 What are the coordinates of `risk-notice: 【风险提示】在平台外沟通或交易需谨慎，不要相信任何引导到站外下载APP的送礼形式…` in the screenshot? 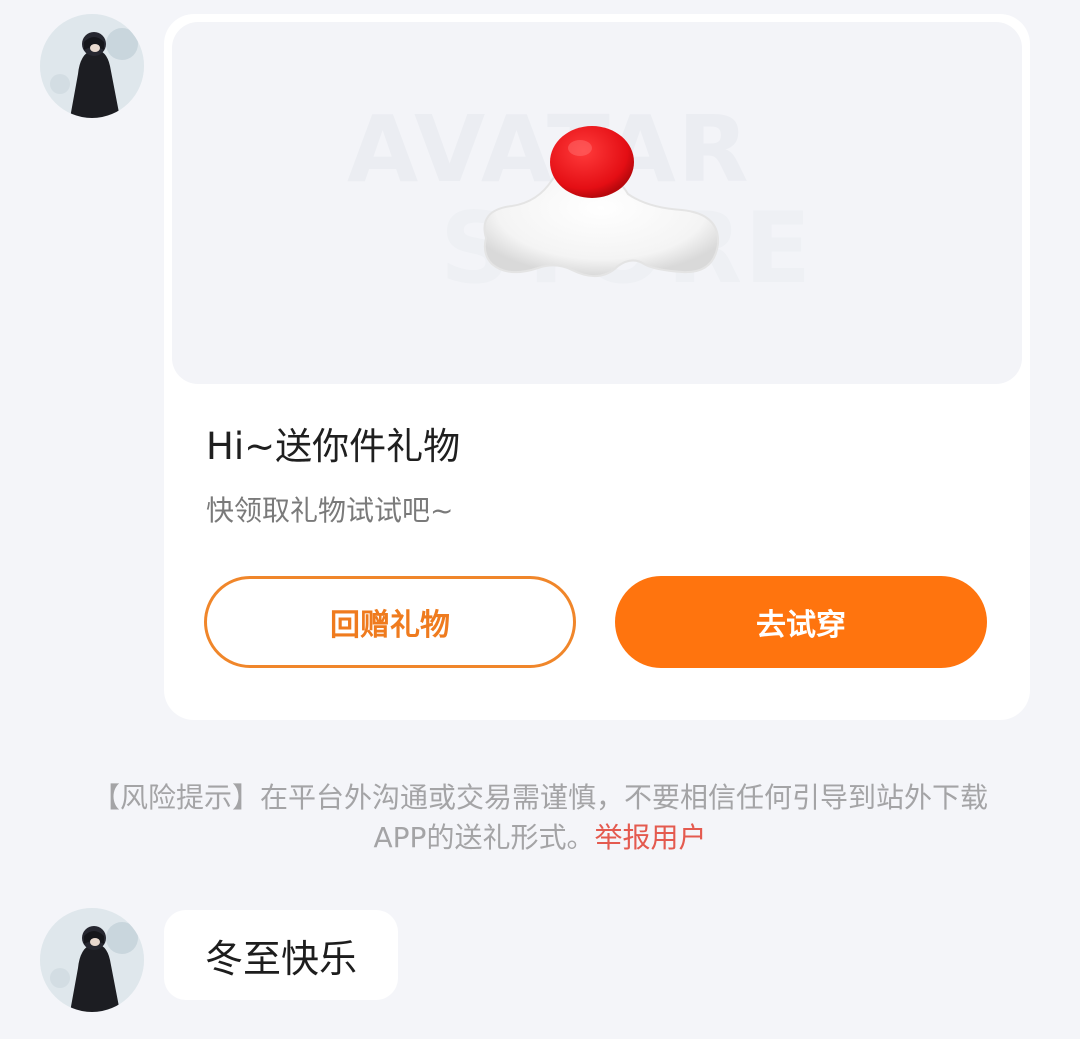 It's located at (540, 818).